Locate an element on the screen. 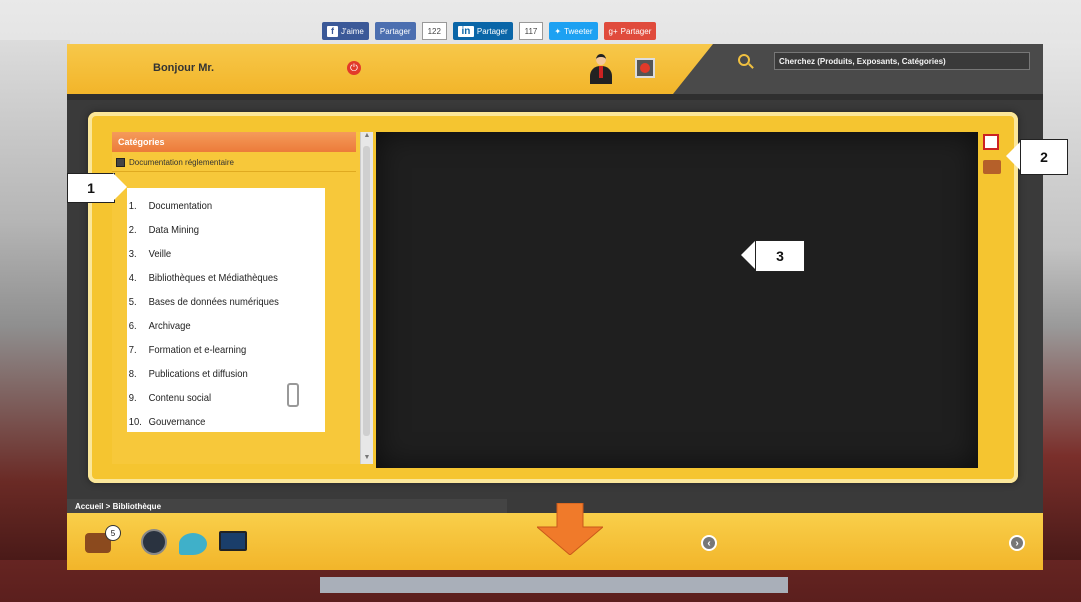 The width and height of the screenshot is (1081, 602). facebook-share-label: Partager is located at coordinates (395, 31).